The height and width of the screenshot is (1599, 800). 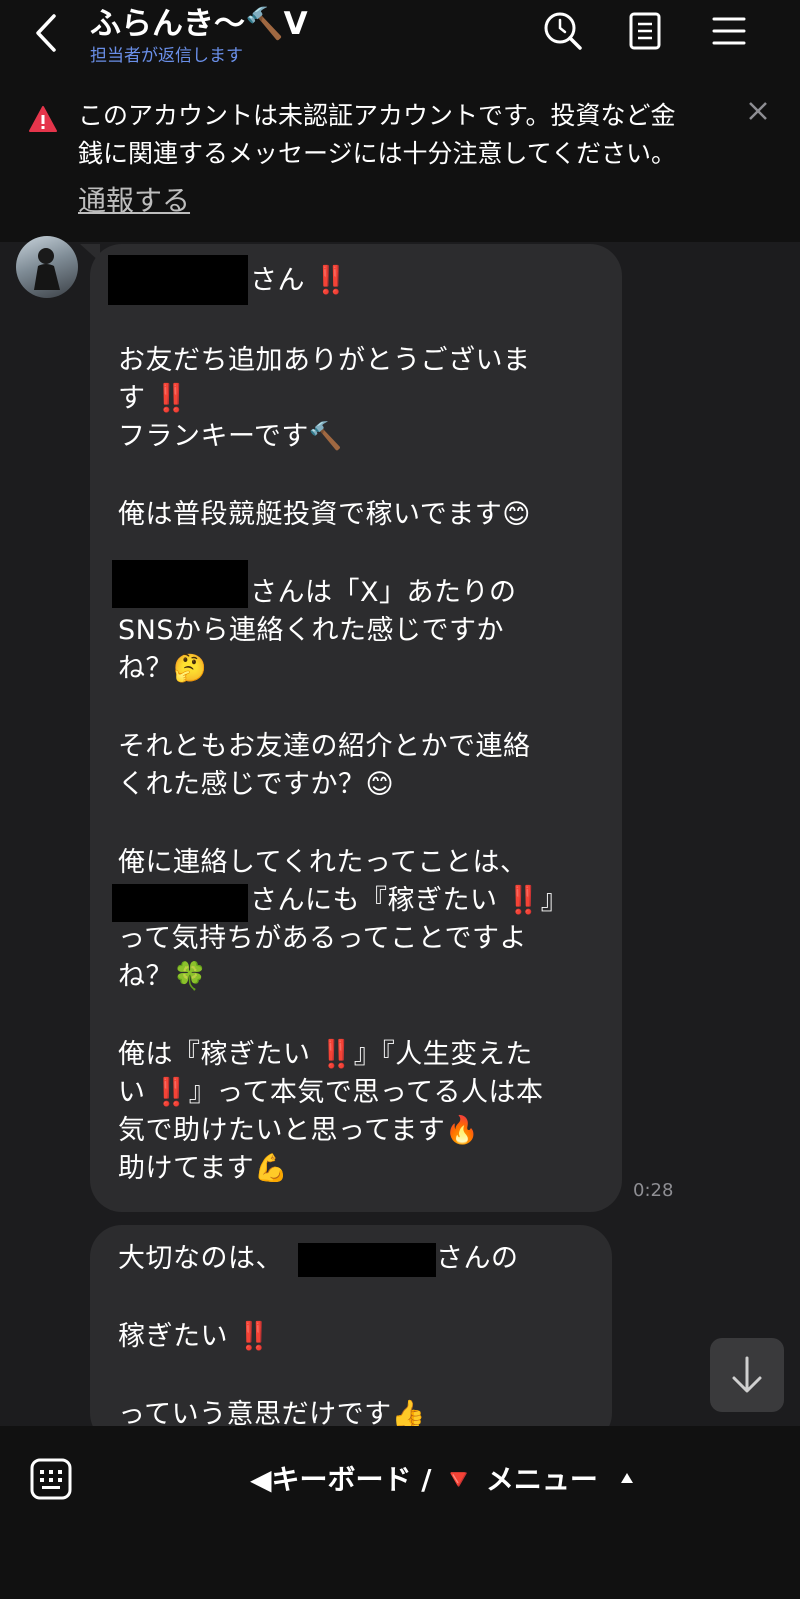 What do you see at coordinates (324, 360) in the screenshot?
I see `message-line: お友だち追加ありがとうございま` at bounding box center [324, 360].